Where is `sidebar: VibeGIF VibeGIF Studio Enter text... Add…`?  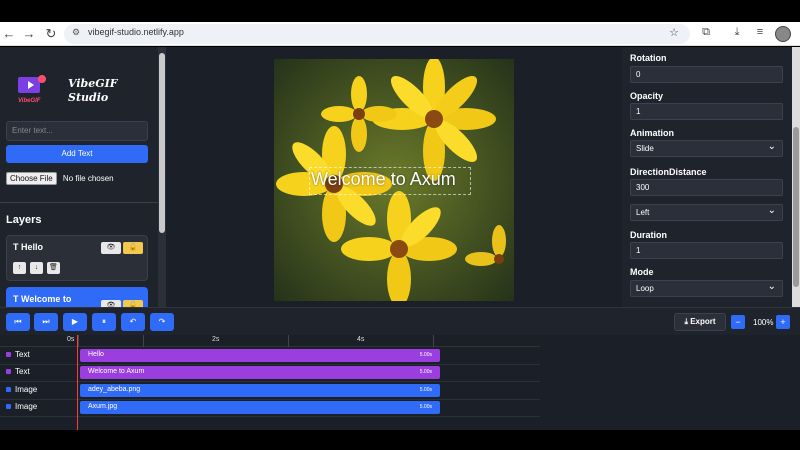
sidebar: VibeGIF VibeGIF Studio Enter text... Add… is located at coordinates (79, 177).